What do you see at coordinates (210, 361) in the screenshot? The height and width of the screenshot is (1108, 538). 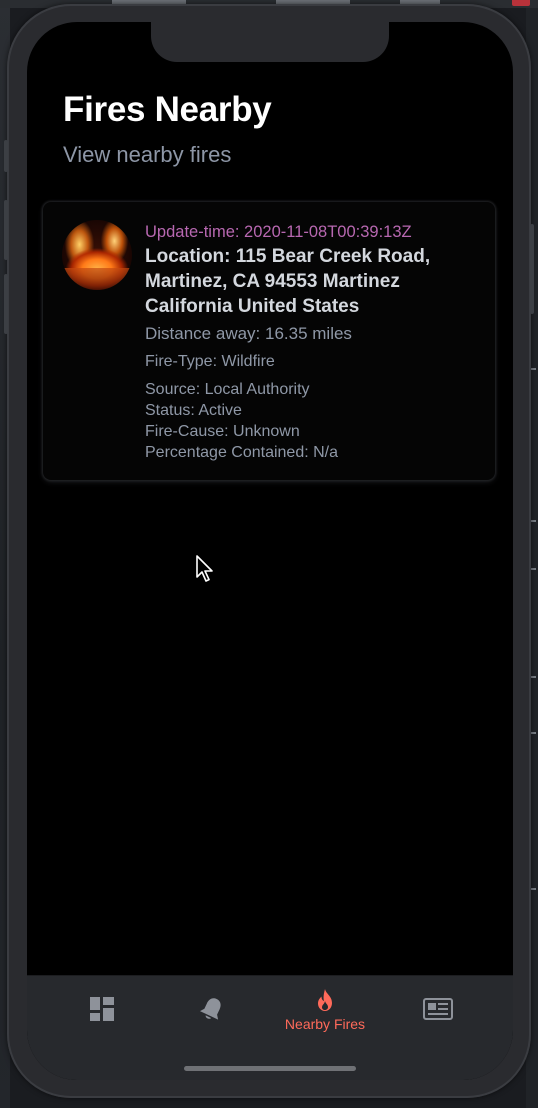 I see `fire-type: Fire-Type: Wildfire` at bounding box center [210, 361].